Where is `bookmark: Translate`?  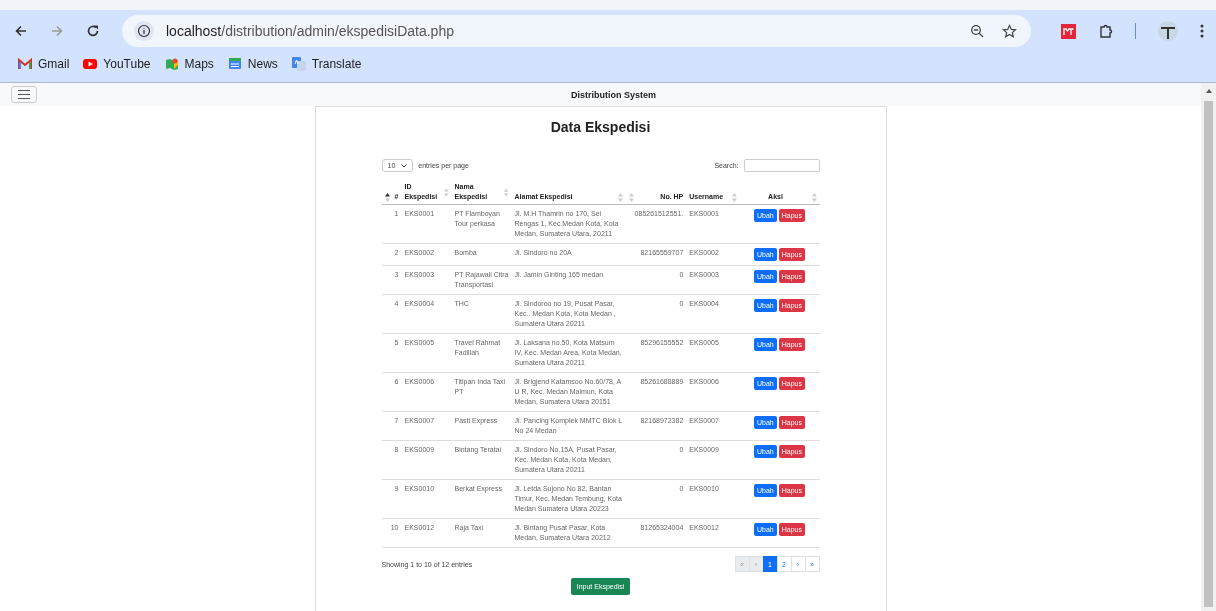
bookmark: Translate is located at coordinates (326, 64).